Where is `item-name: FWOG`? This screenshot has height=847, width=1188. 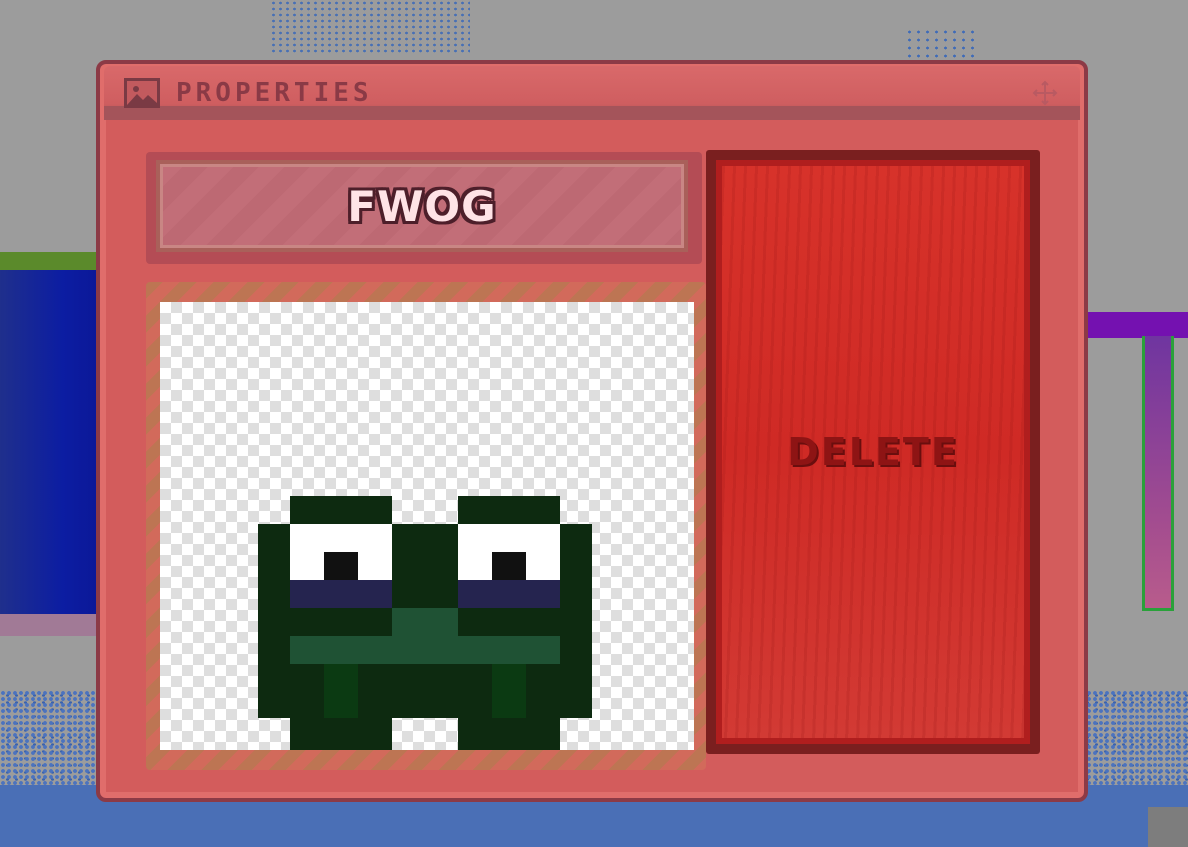
item-name: FWOG is located at coordinates (422, 206).